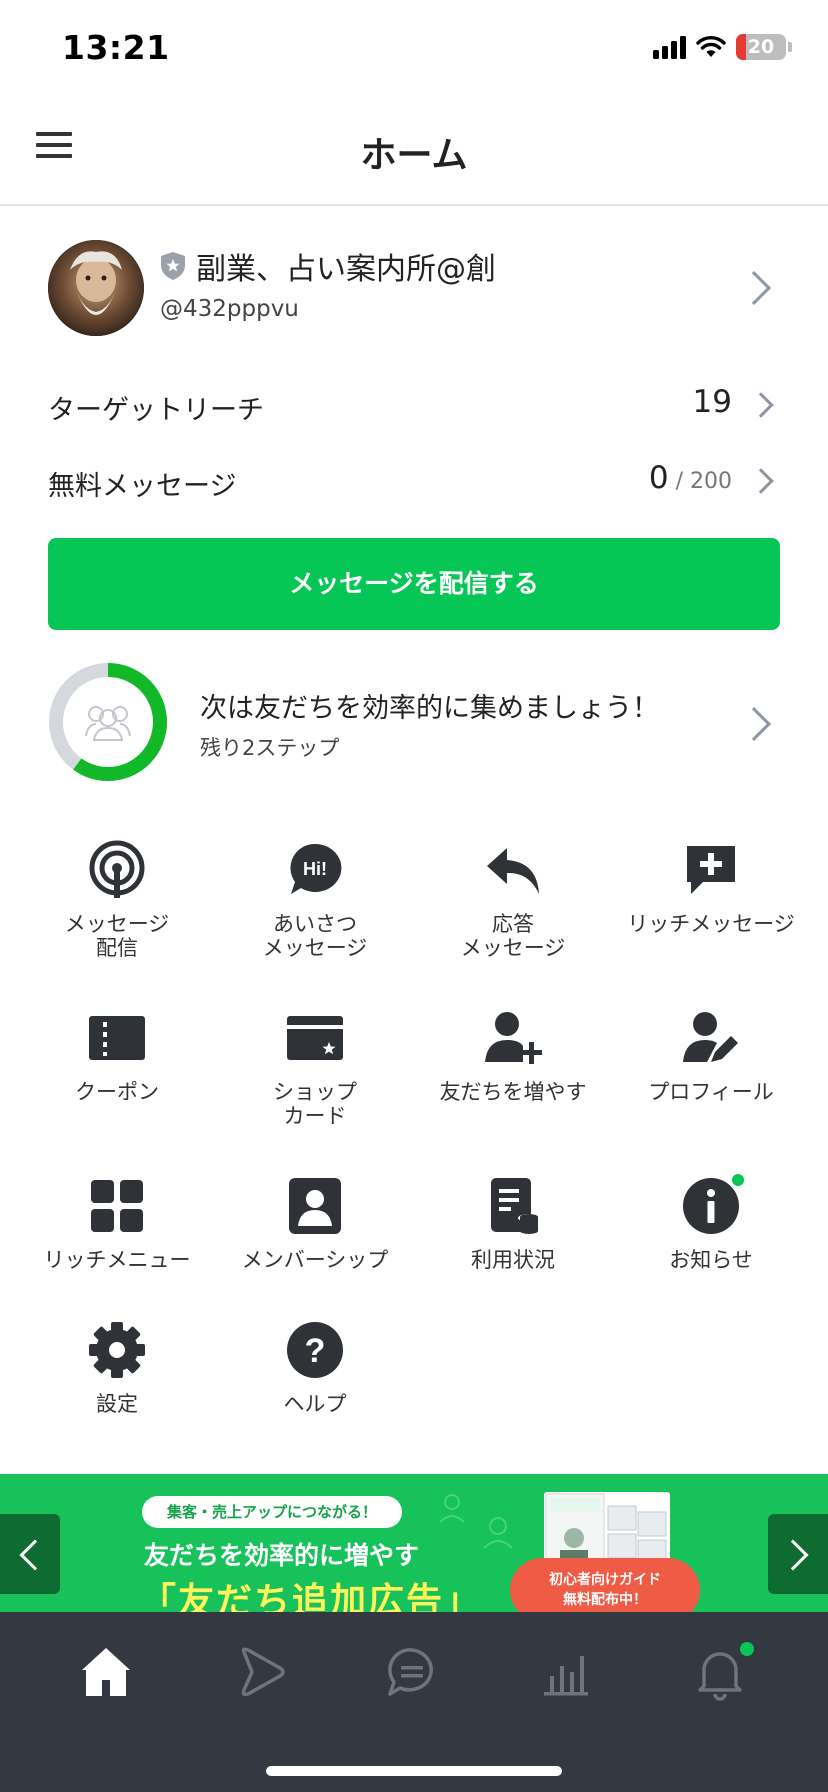  What do you see at coordinates (117, 1078) in the screenshot?
I see `grid-coupon: クーポン` at bounding box center [117, 1078].